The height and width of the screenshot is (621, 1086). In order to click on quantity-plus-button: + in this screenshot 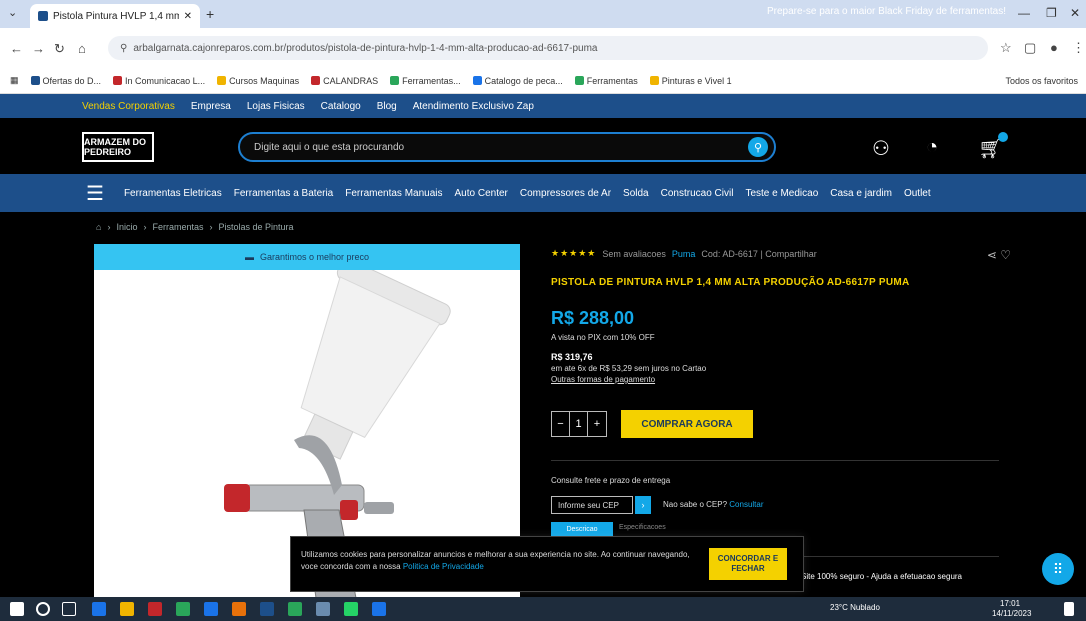, I will do `click(597, 424)`.